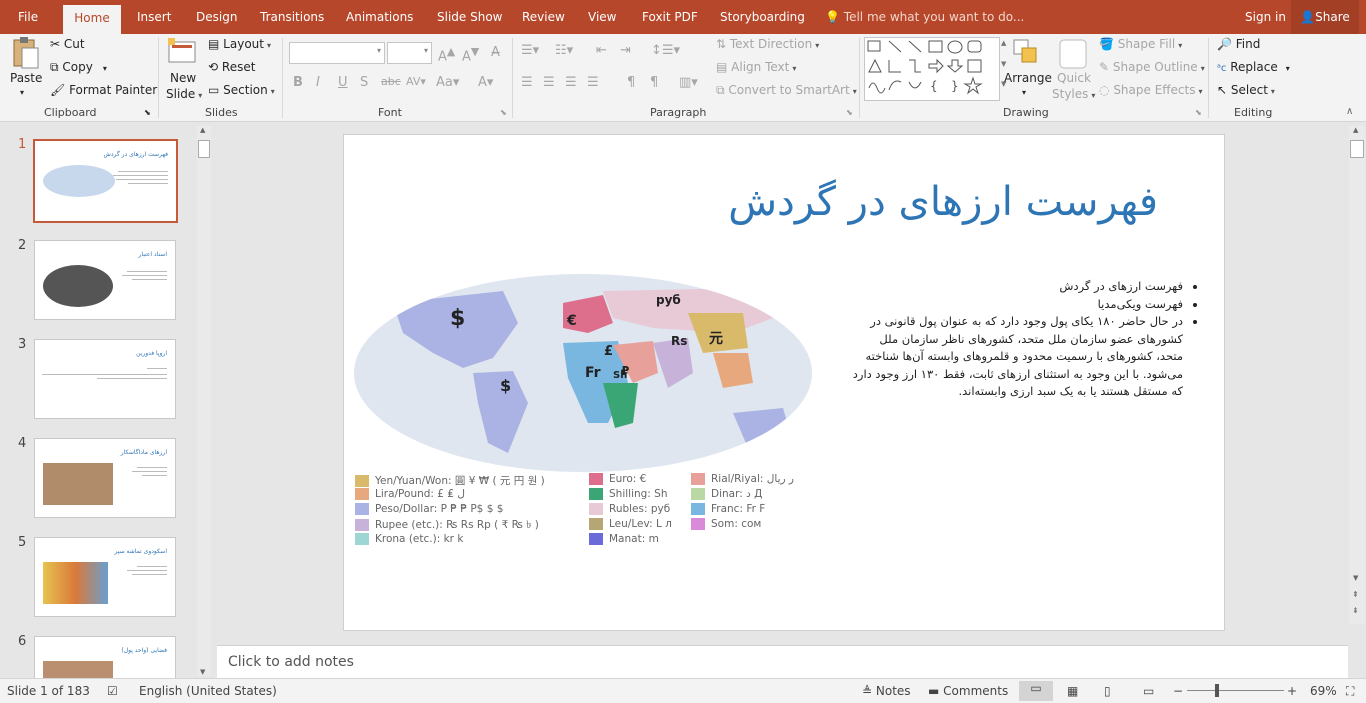  Describe the element at coordinates (1003, 64) in the screenshot. I see `gallery-down-icon: ▼` at that location.